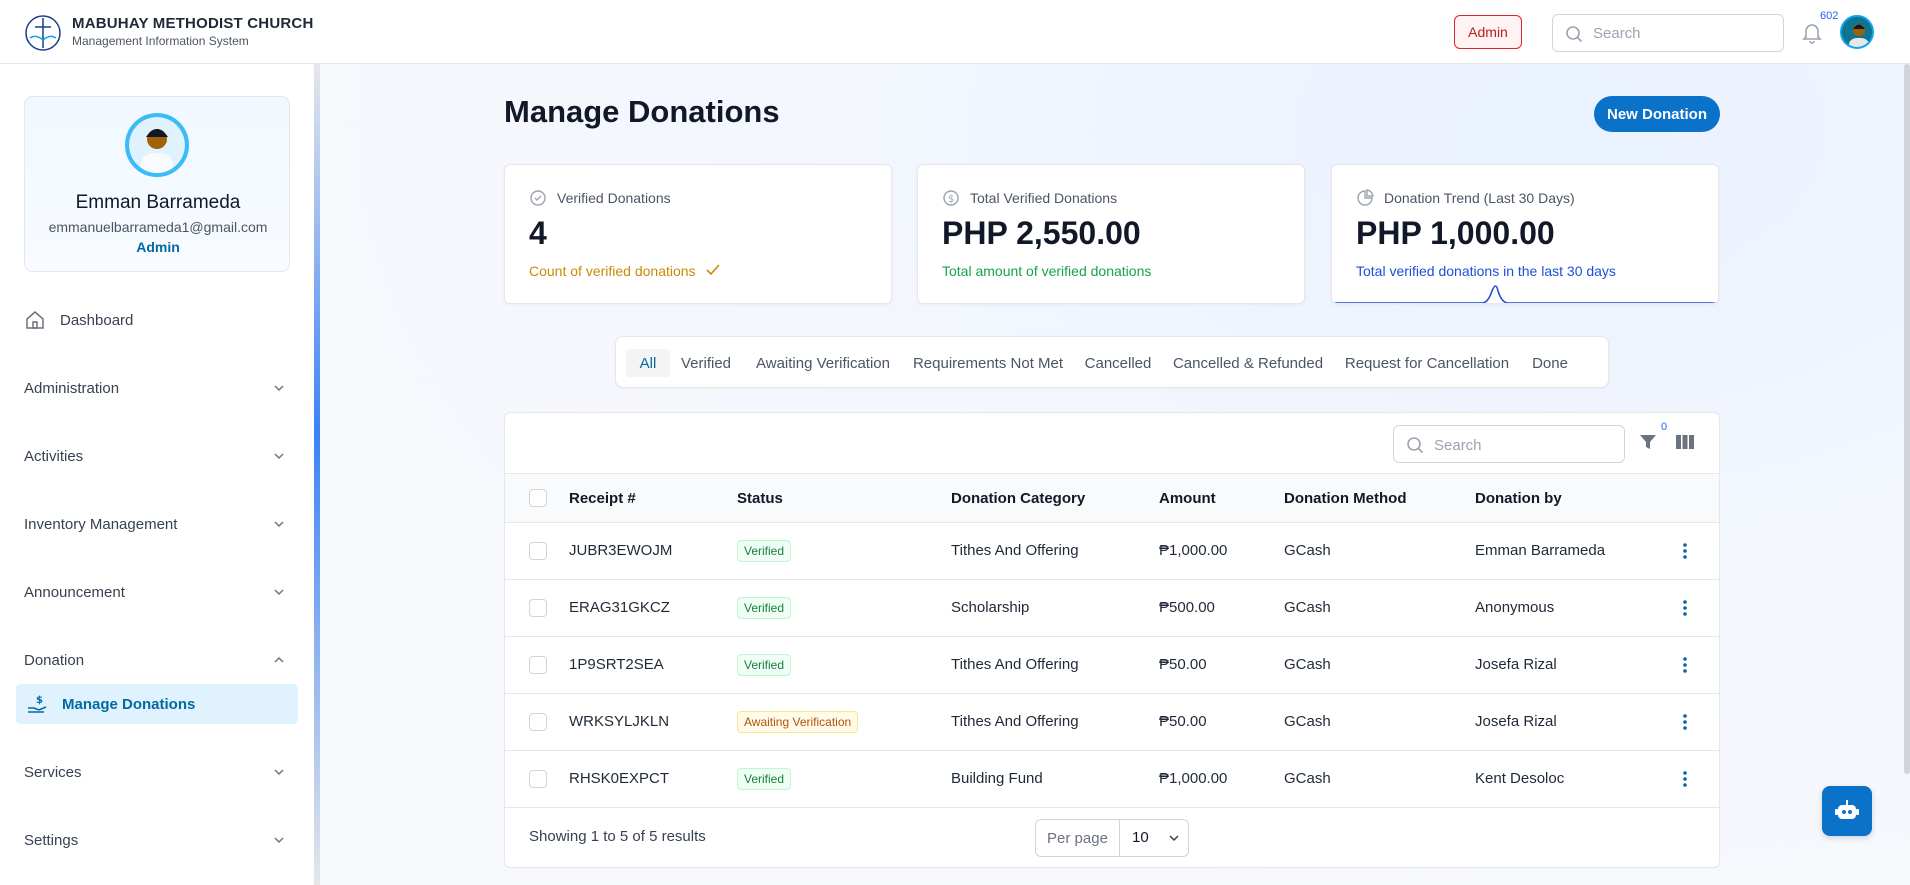  Describe the element at coordinates (54, 456) in the screenshot. I see `sidebar-item-label: Activities` at that location.